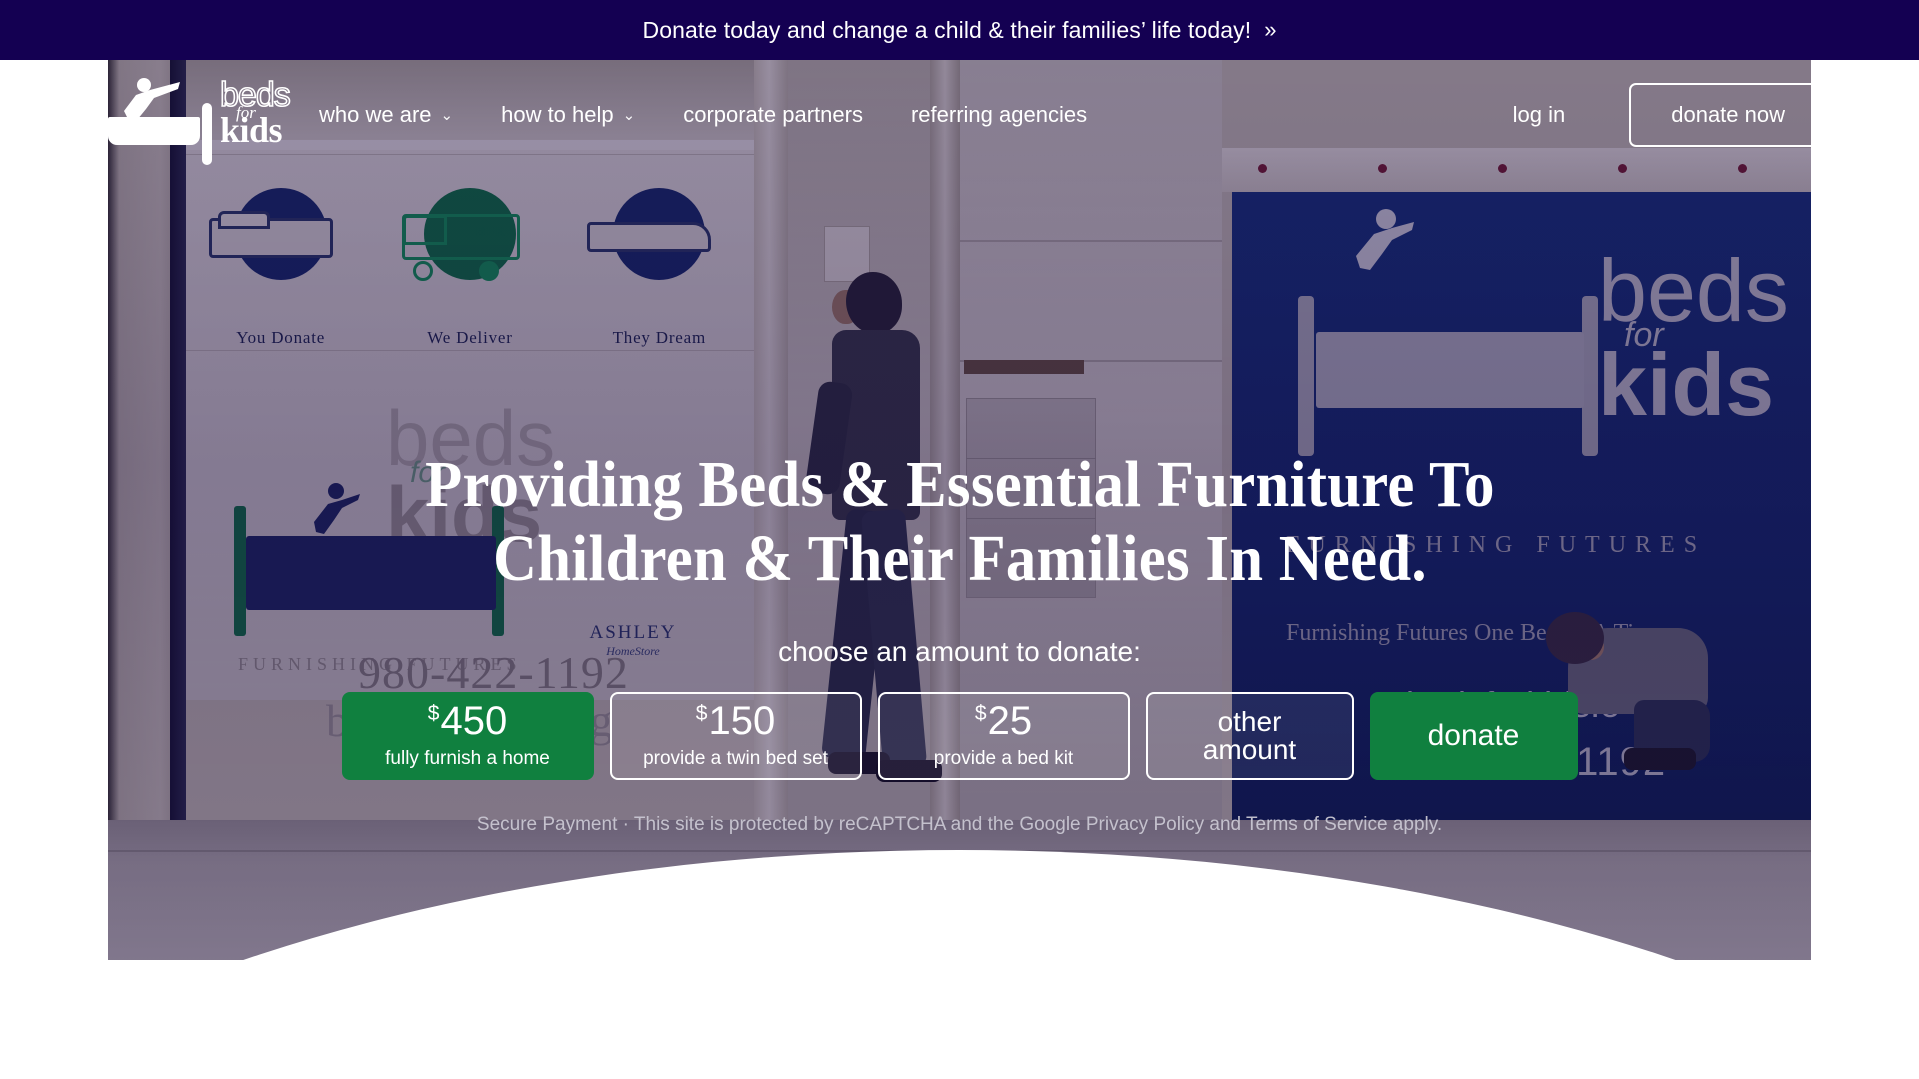  What do you see at coordinates (375, 114) in the screenshot?
I see `nav-label: who we are` at bounding box center [375, 114].